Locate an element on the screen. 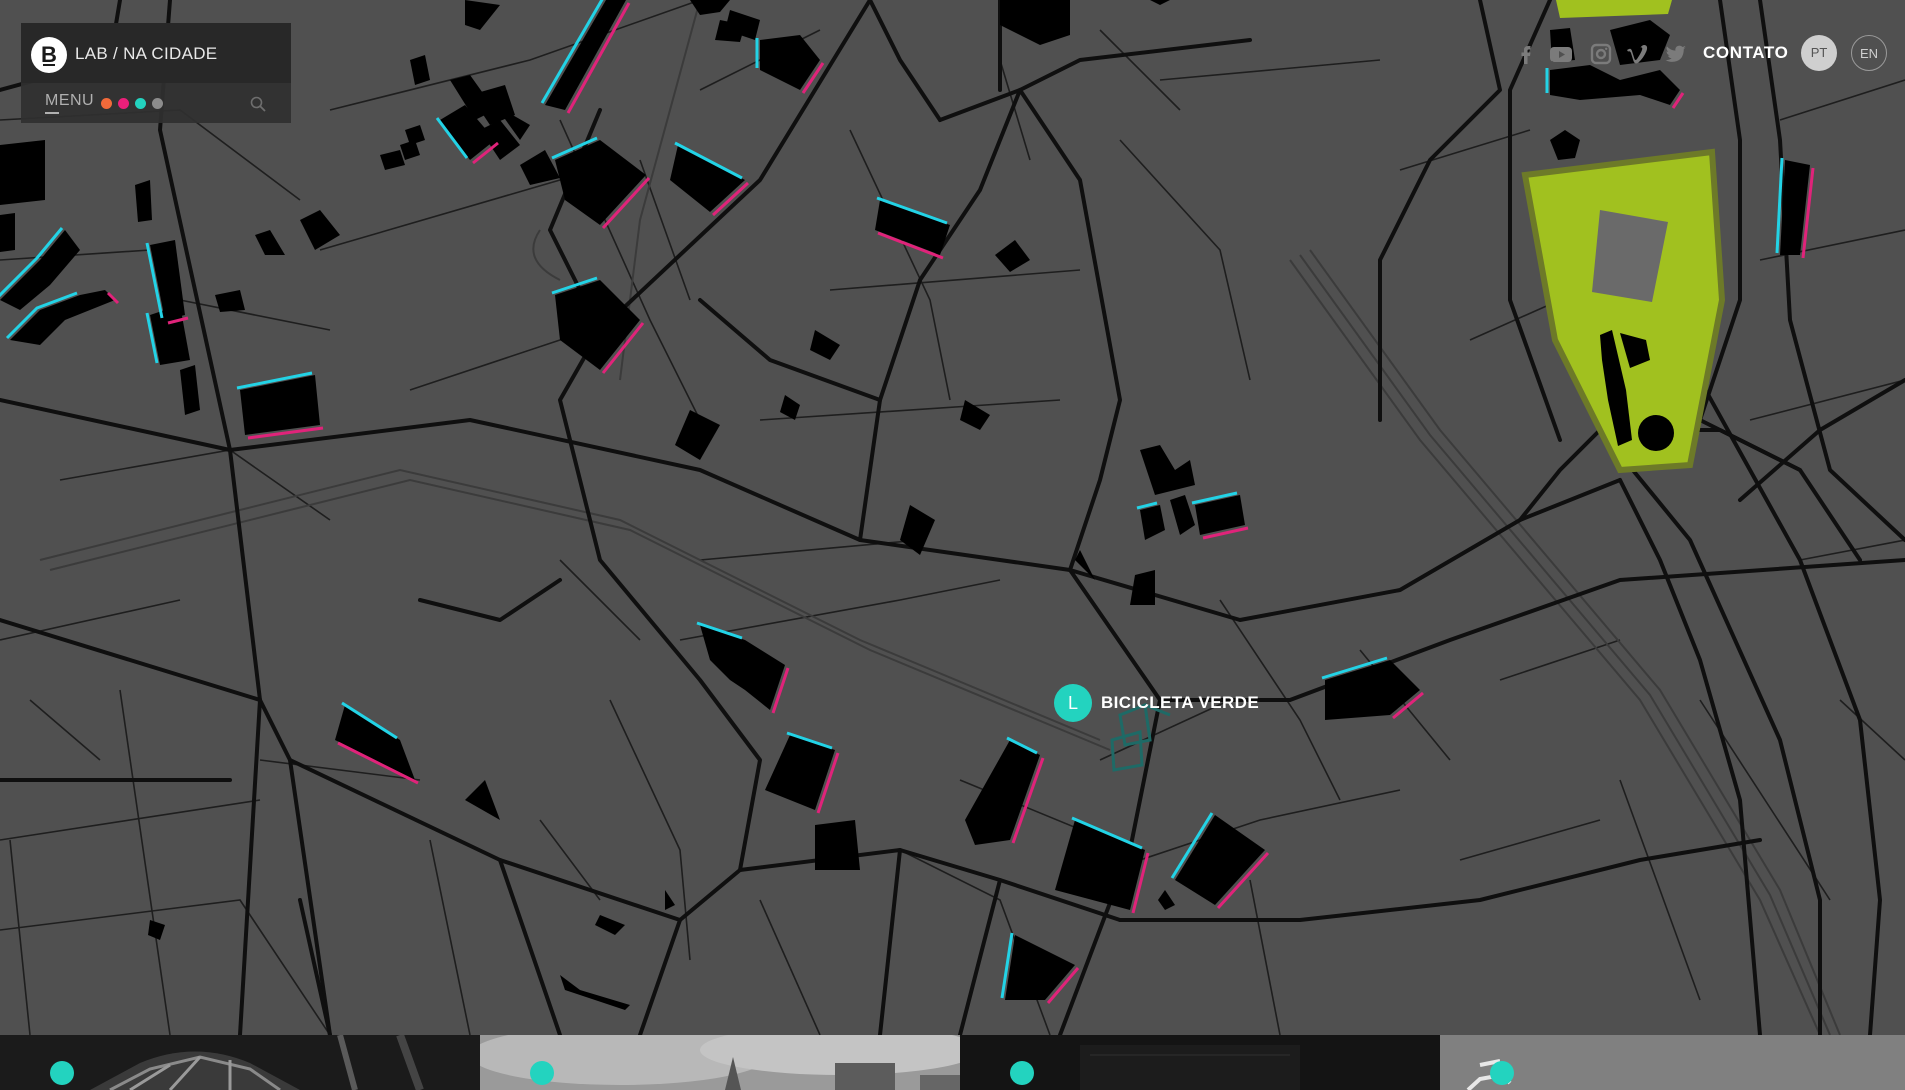 This screenshot has height=1090, width=1905. card-2-image is located at coordinates (720, 1062).